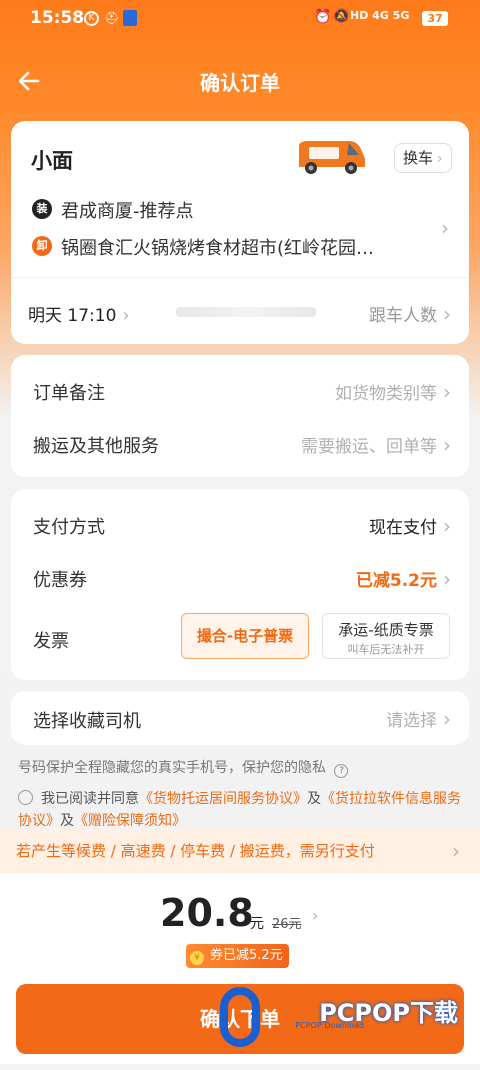 The width and height of the screenshot is (480, 1070). What do you see at coordinates (287, 924) in the screenshot?
I see `original-price: 26元` at bounding box center [287, 924].